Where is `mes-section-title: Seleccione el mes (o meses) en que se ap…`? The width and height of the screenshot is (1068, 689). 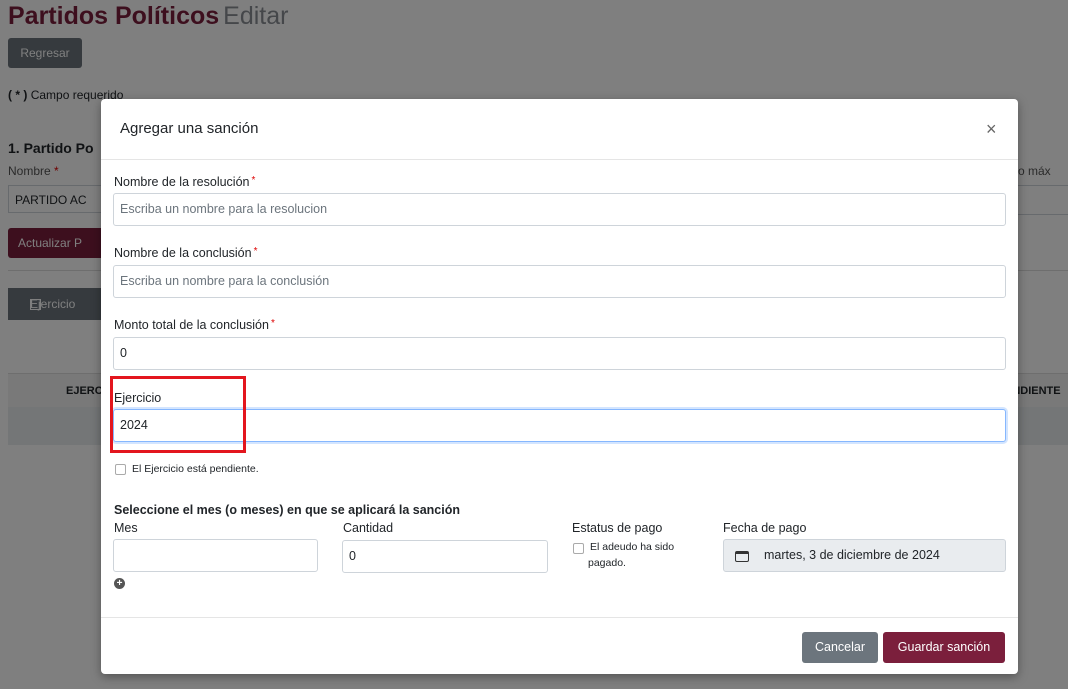
mes-section-title: Seleccione el mes (o meses) en que se ap… is located at coordinates (287, 510).